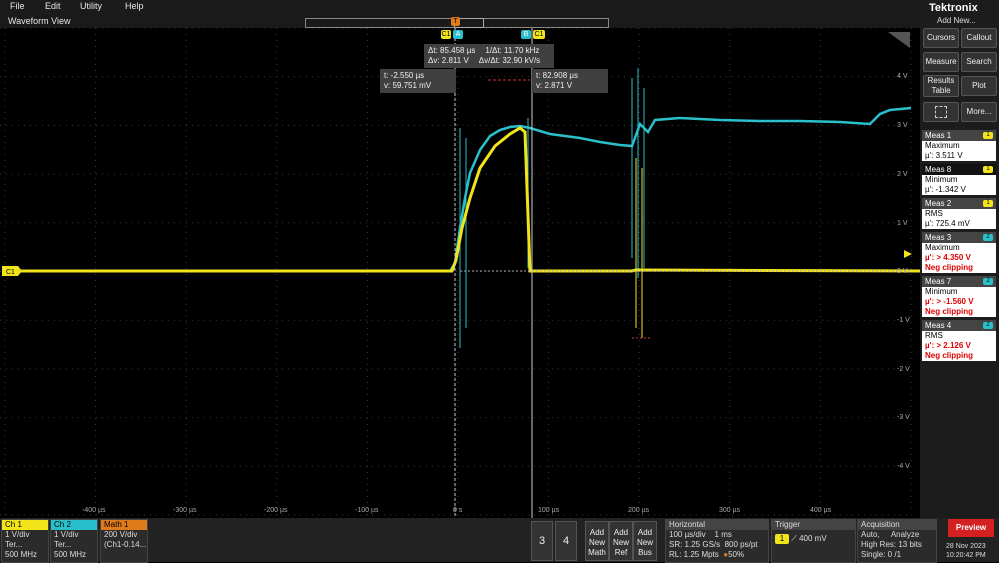 Image resolution: width=999 pixels, height=563 pixels. I want to click on meas-badge-header: Meas 4 2, so click(959, 325).